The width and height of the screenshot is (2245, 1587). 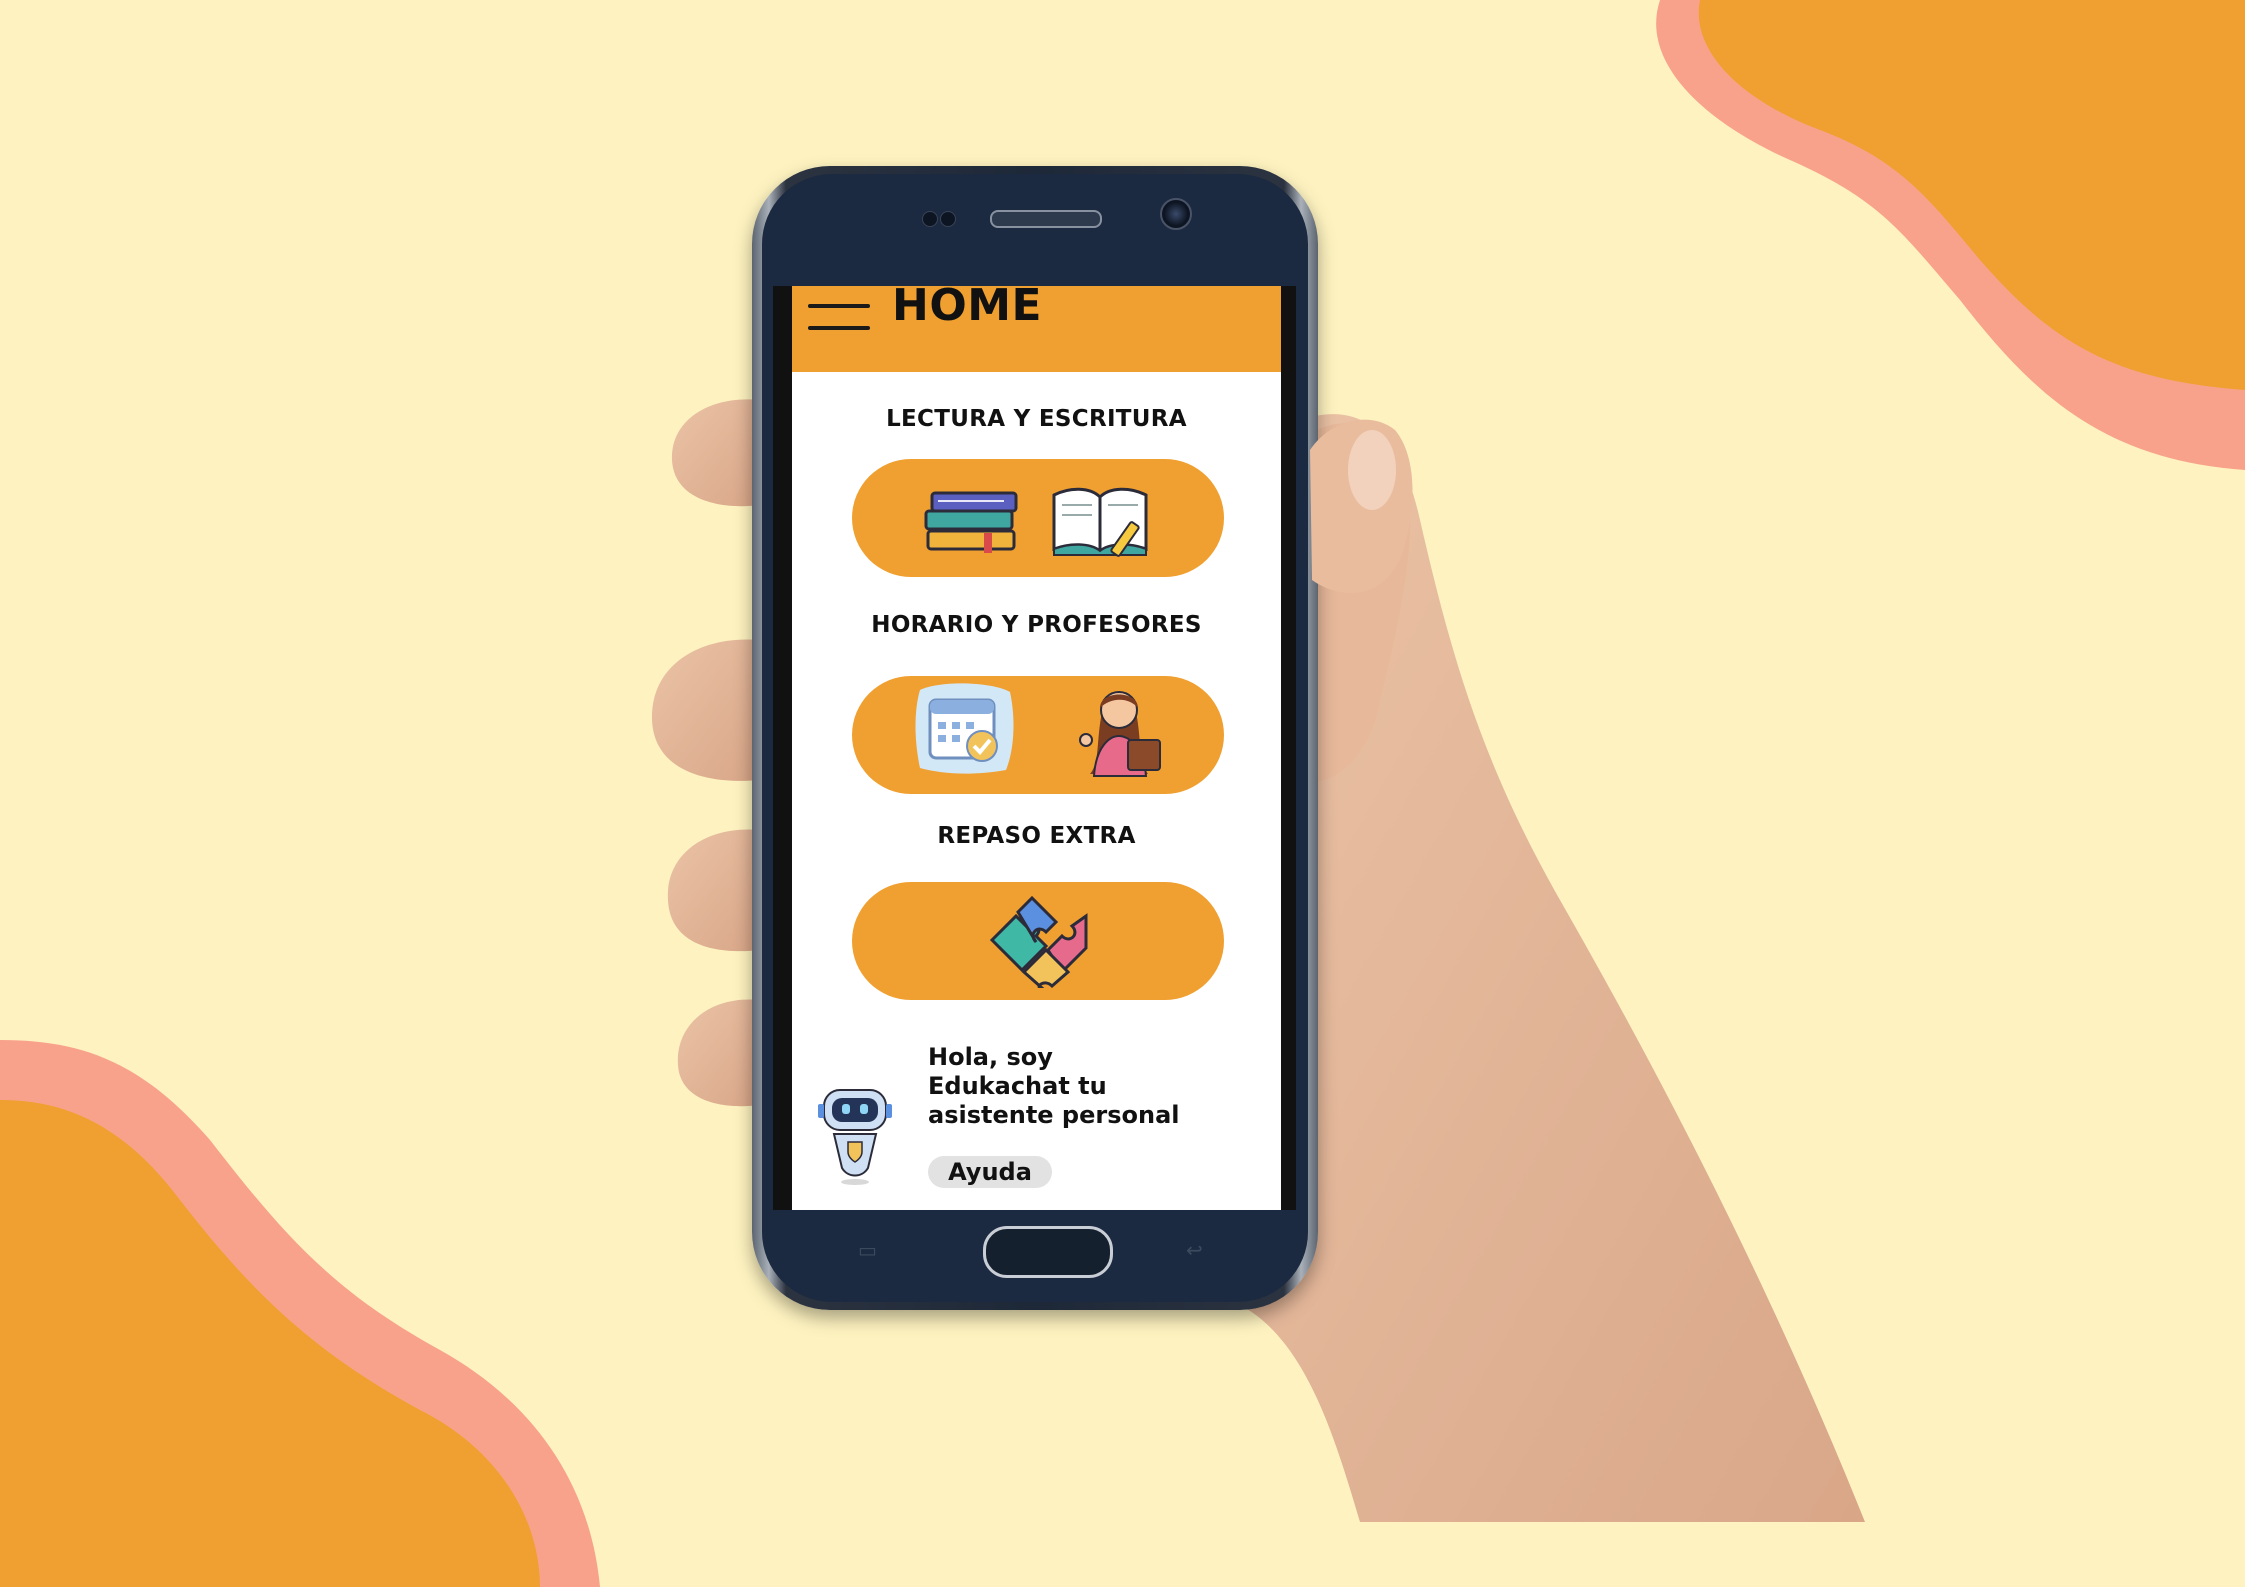 What do you see at coordinates (783, 748) in the screenshot?
I see `screen-bezel-left` at bounding box center [783, 748].